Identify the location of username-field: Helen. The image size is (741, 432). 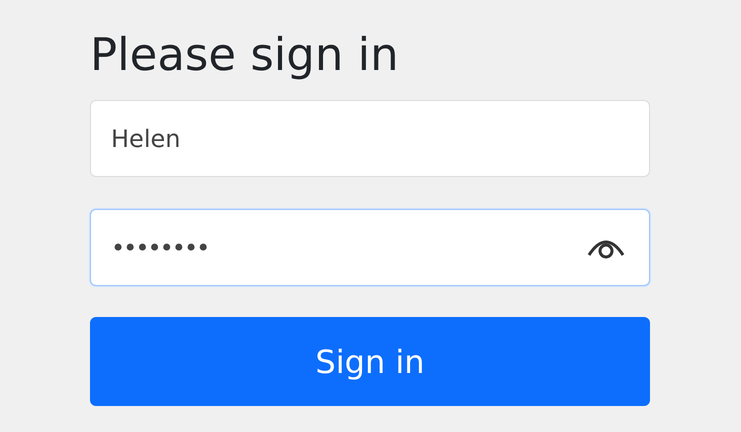
(370, 138).